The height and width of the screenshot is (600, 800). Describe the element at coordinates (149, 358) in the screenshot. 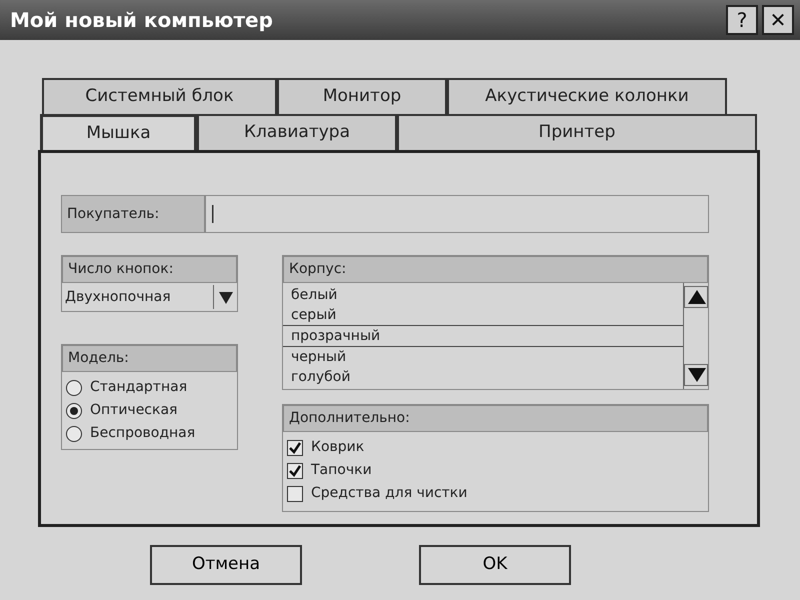

I see `group-header: Модель:` at that location.